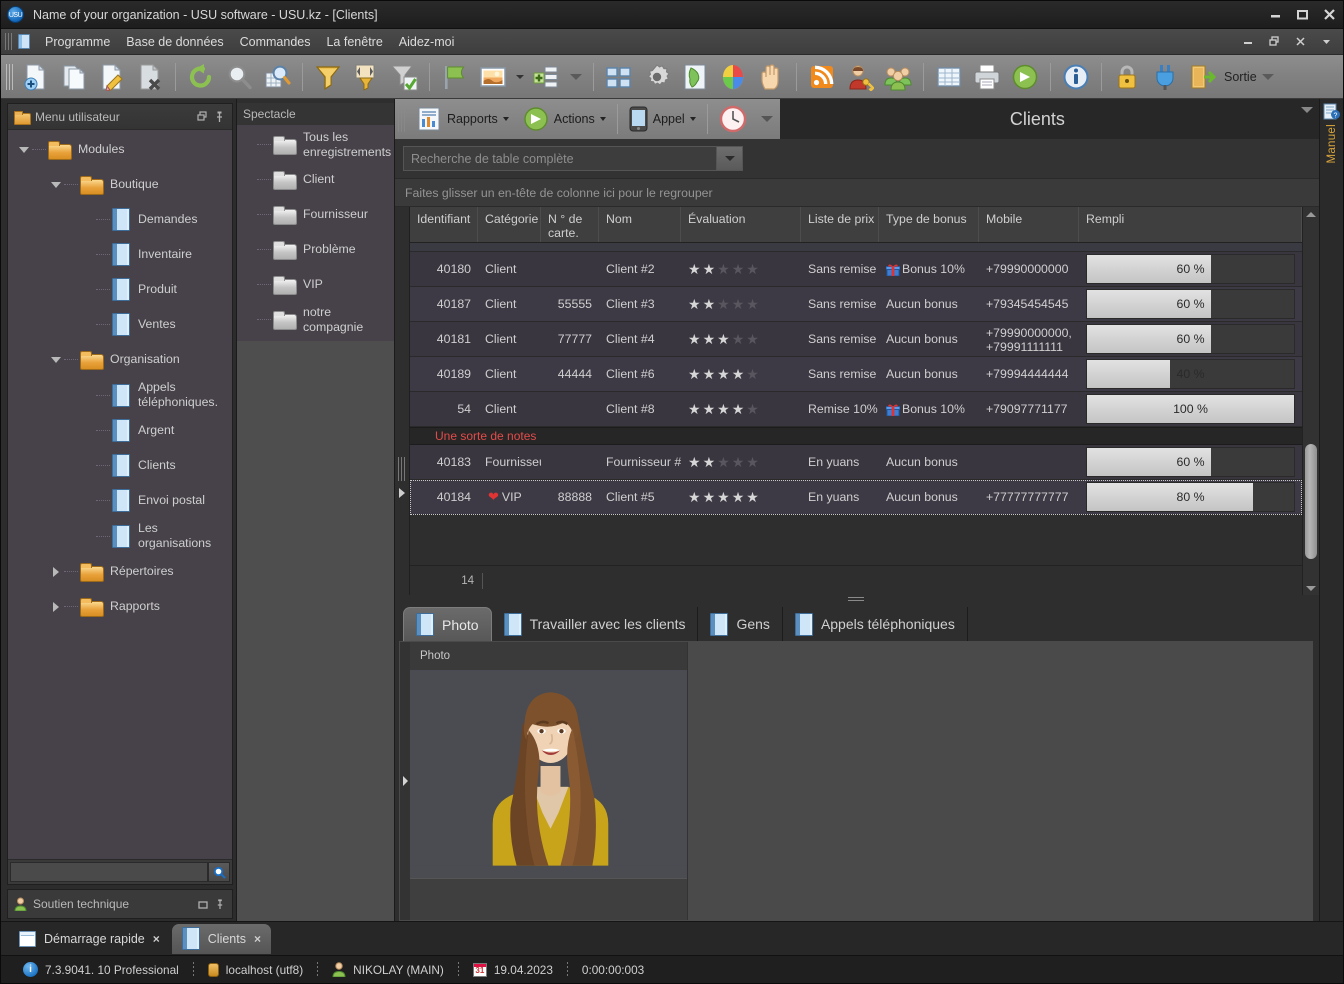  What do you see at coordinates (120, 430) in the screenshot?
I see `sidebar-item-argent: Argent` at bounding box center [120, 430].